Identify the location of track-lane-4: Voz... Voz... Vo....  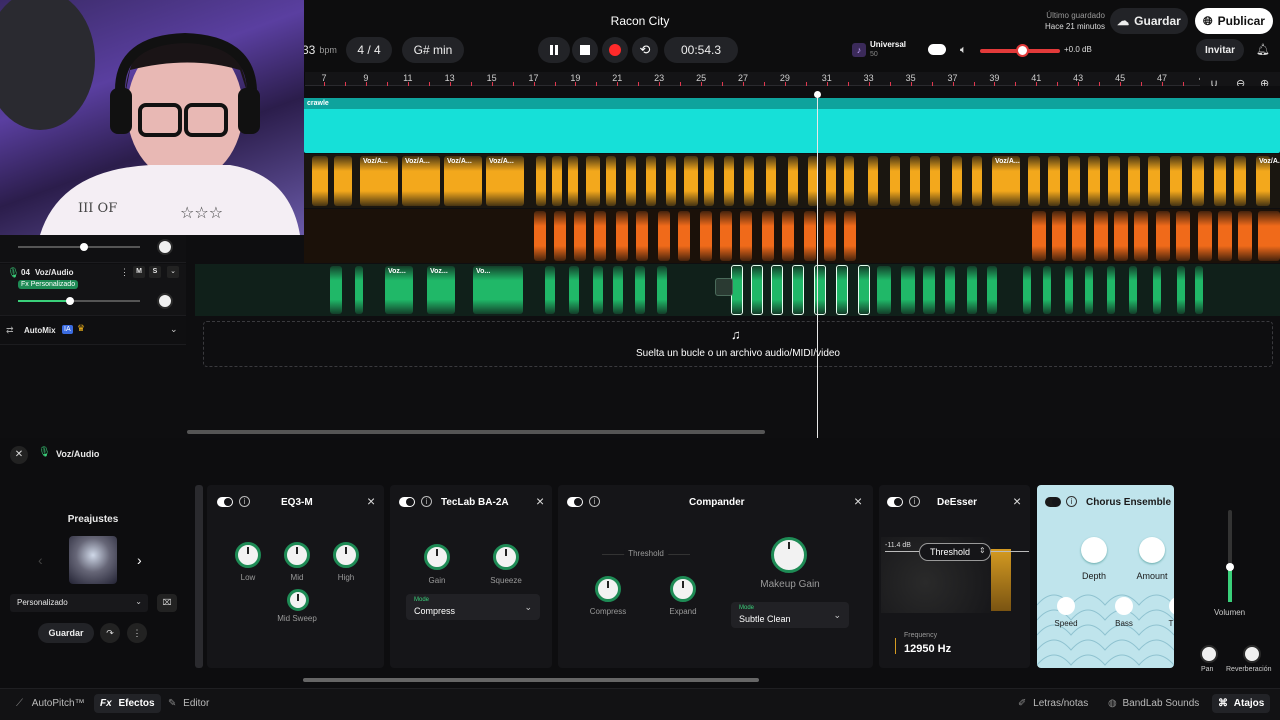
(737, 290).